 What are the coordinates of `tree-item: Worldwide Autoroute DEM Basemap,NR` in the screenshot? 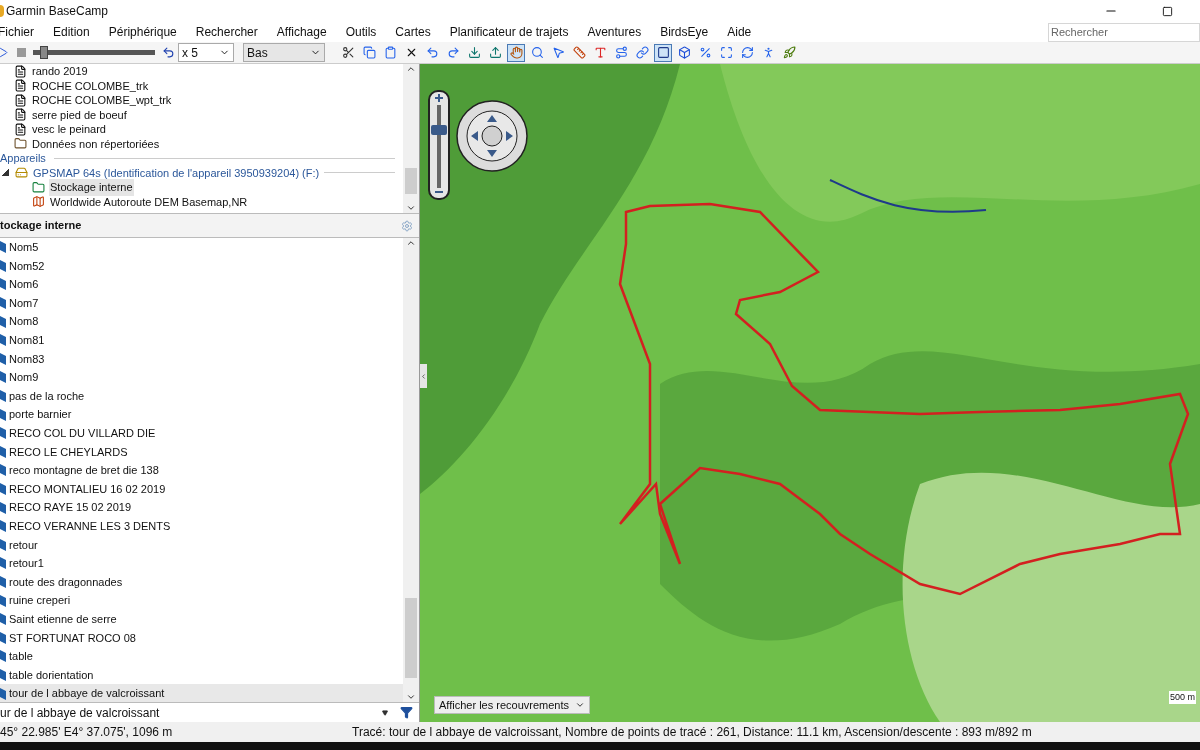 It's located at (149, 201).